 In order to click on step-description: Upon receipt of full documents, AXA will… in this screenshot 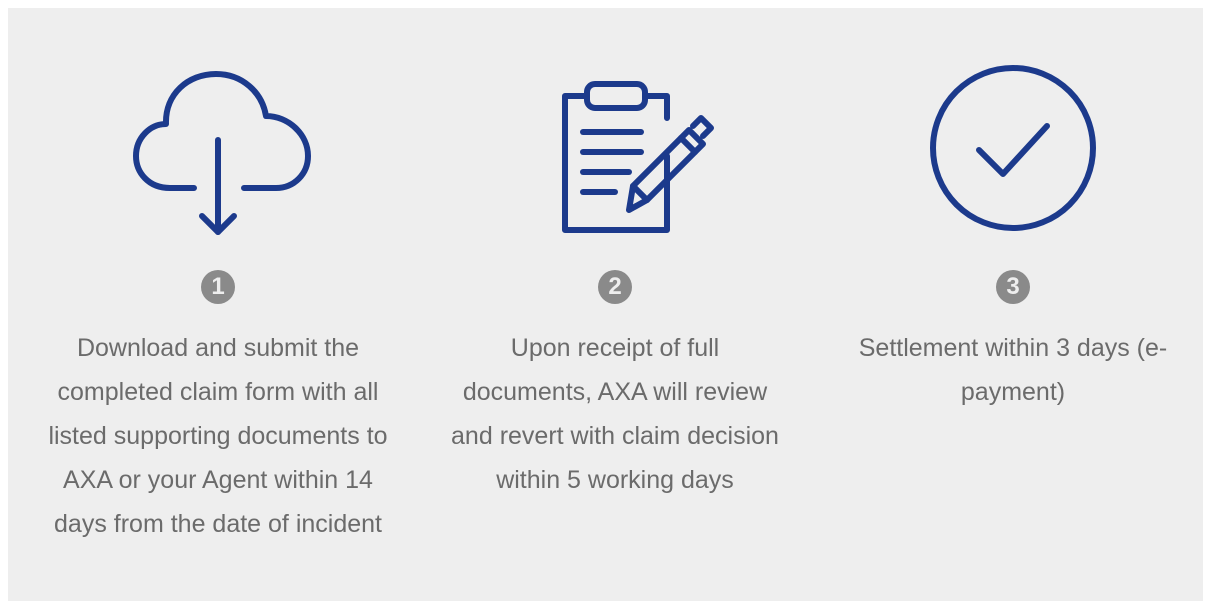, I will do `click(615, 414)`.